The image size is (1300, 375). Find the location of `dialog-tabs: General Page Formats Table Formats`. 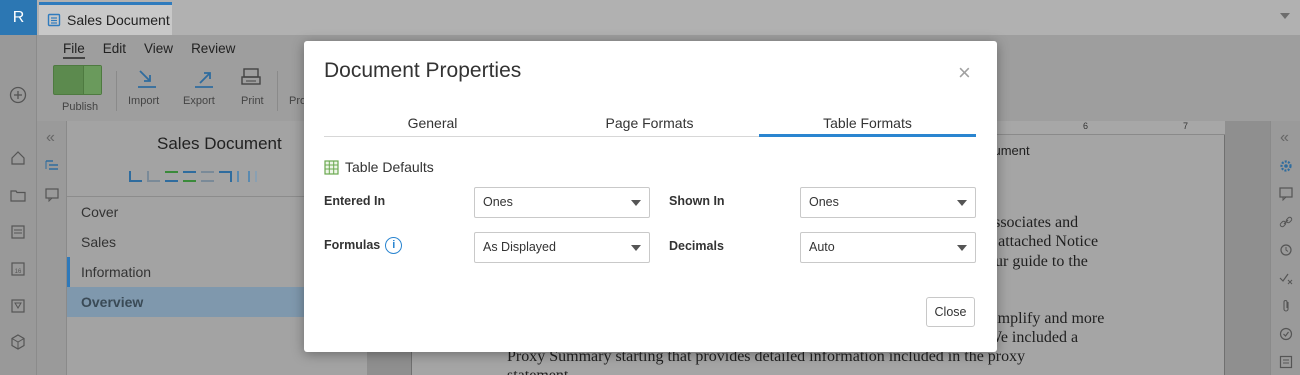

dialog-tabs: General Page Formats Table Formats is located at coordinates (650, 124).